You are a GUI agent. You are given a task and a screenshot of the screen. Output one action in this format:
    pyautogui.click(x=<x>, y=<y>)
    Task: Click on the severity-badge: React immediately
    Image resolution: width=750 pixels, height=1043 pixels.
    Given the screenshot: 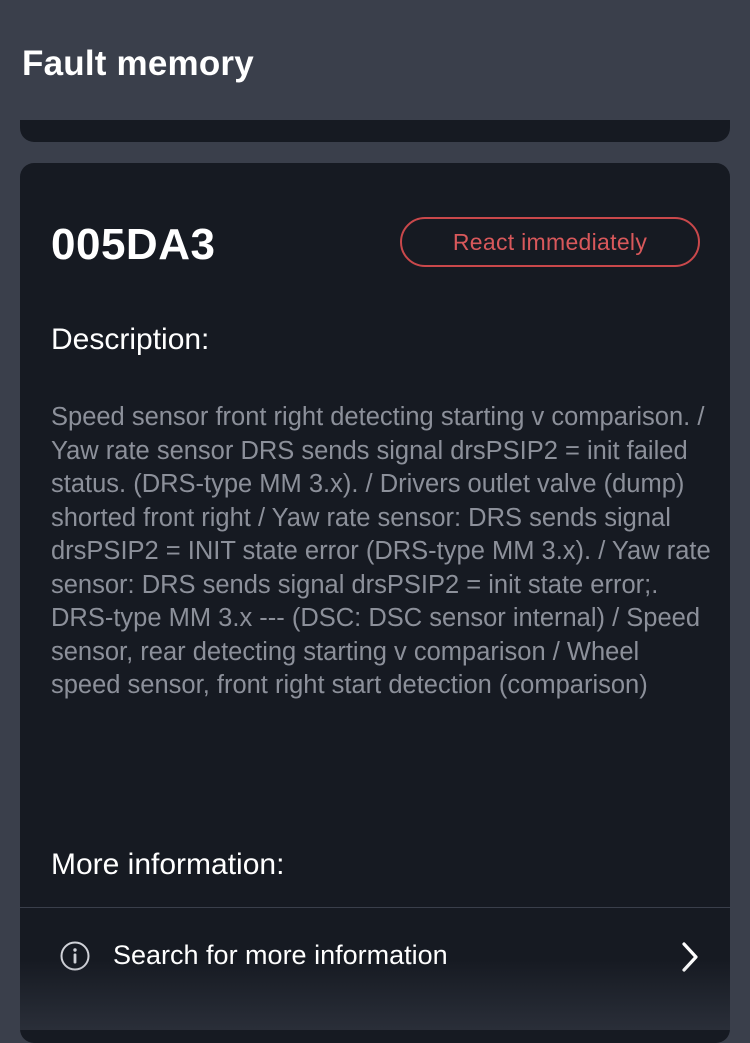 What is the action you would take?
    pyautogui.click(x=550, y=242)
    